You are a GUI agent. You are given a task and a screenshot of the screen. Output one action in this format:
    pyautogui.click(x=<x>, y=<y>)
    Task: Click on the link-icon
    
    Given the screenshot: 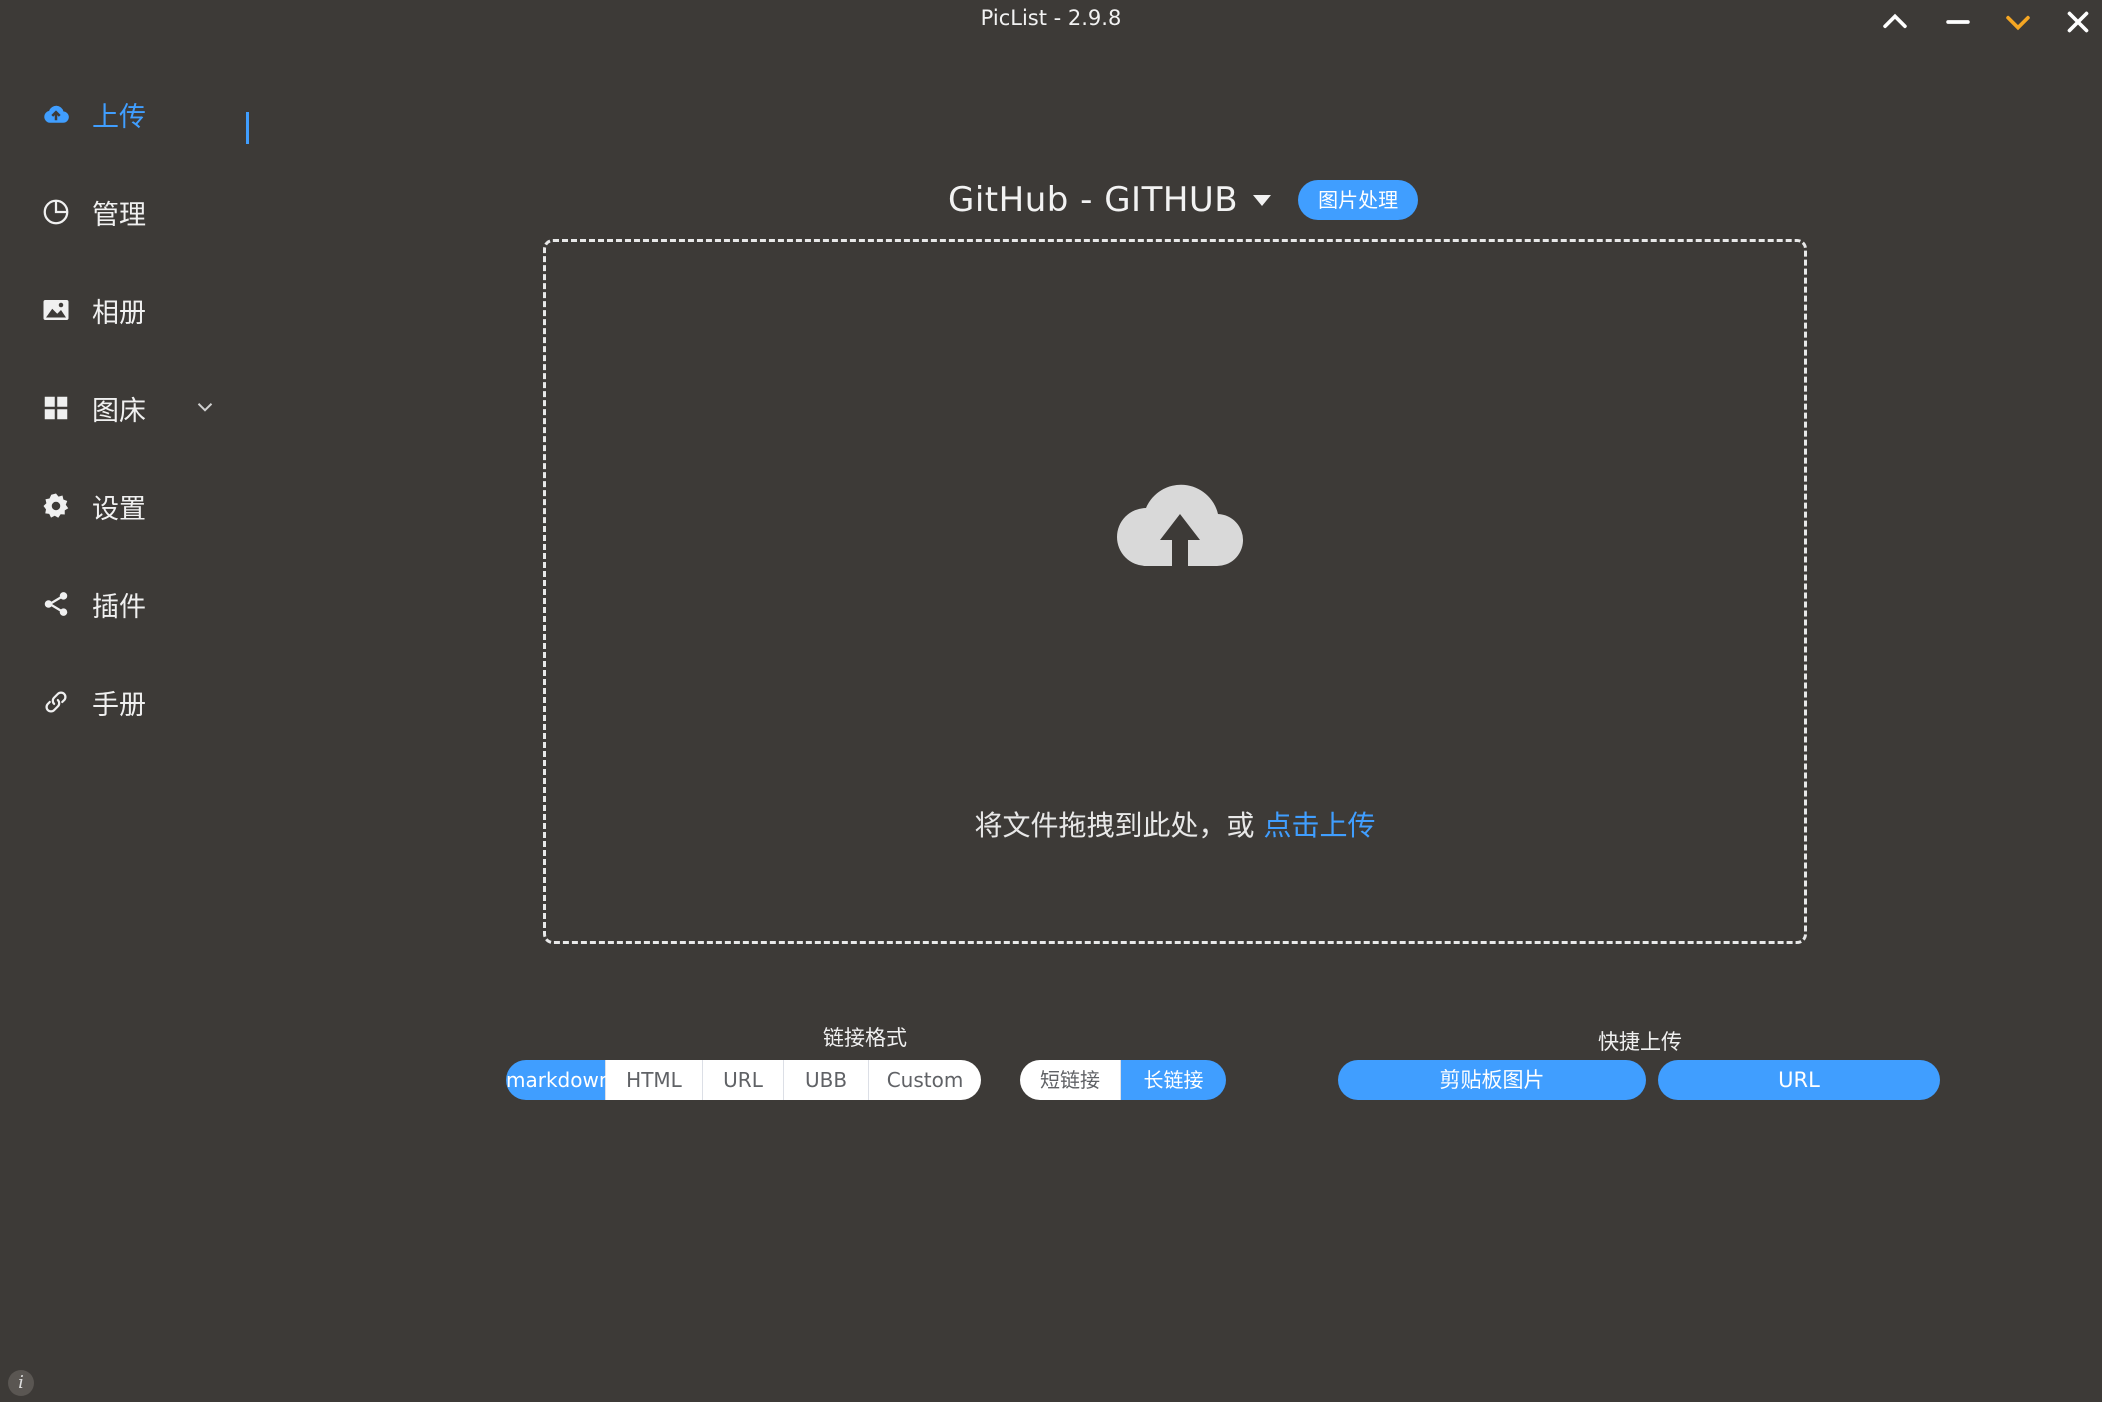 What is the action you would take?
    pyautogui.click(x=56, y=702)
    